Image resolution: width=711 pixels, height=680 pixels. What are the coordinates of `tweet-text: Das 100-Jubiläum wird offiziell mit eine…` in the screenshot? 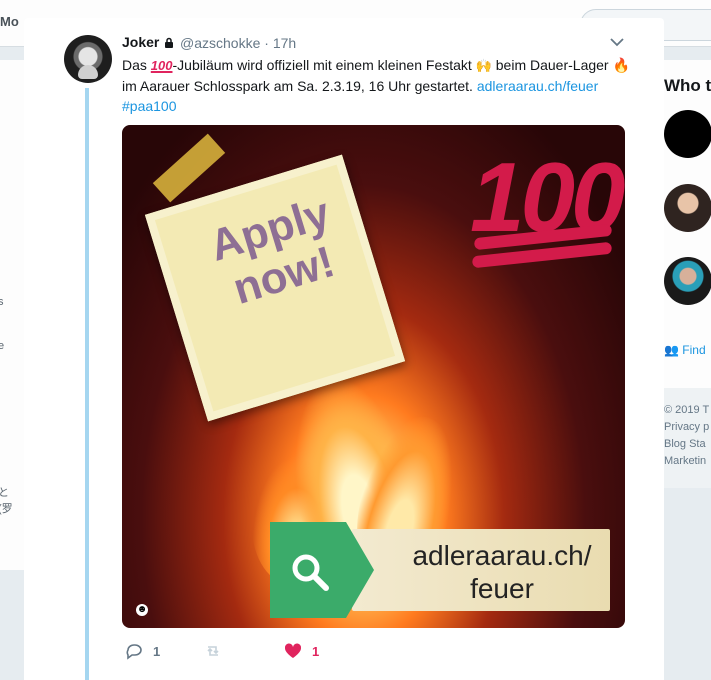 It's located at (379, 85).